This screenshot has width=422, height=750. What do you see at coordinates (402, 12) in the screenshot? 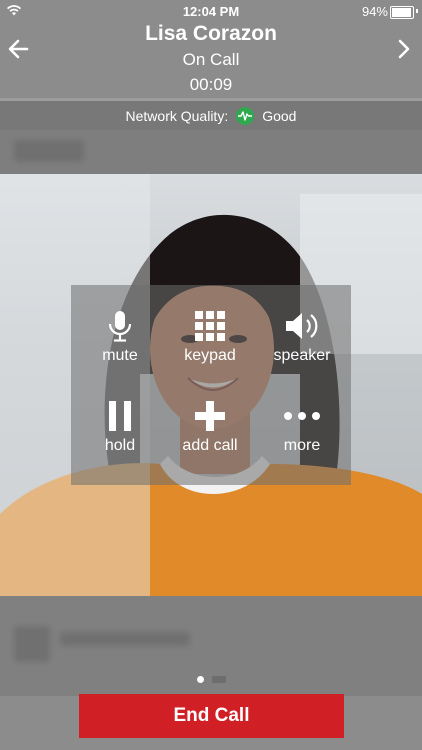
I see `battery-icon` at bounding box center [402, 12].